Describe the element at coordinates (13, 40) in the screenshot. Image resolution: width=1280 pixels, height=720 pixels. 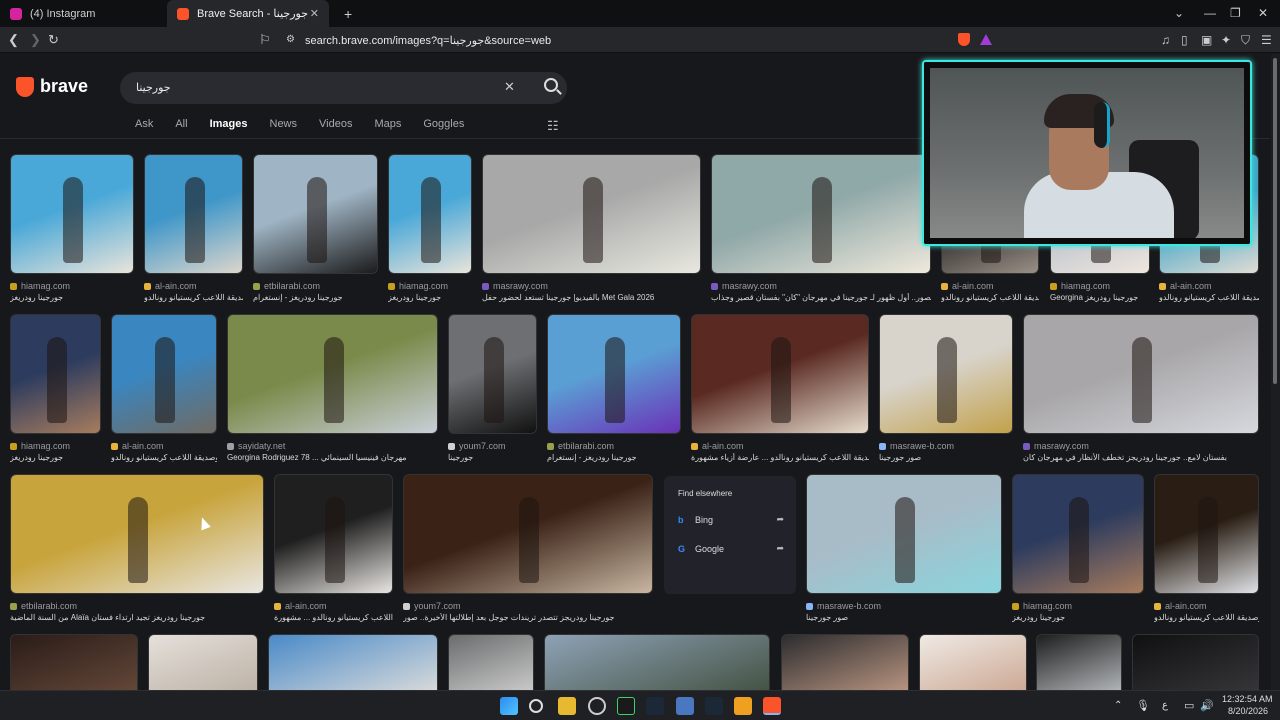
I see `back-icon: ❮` at that location.